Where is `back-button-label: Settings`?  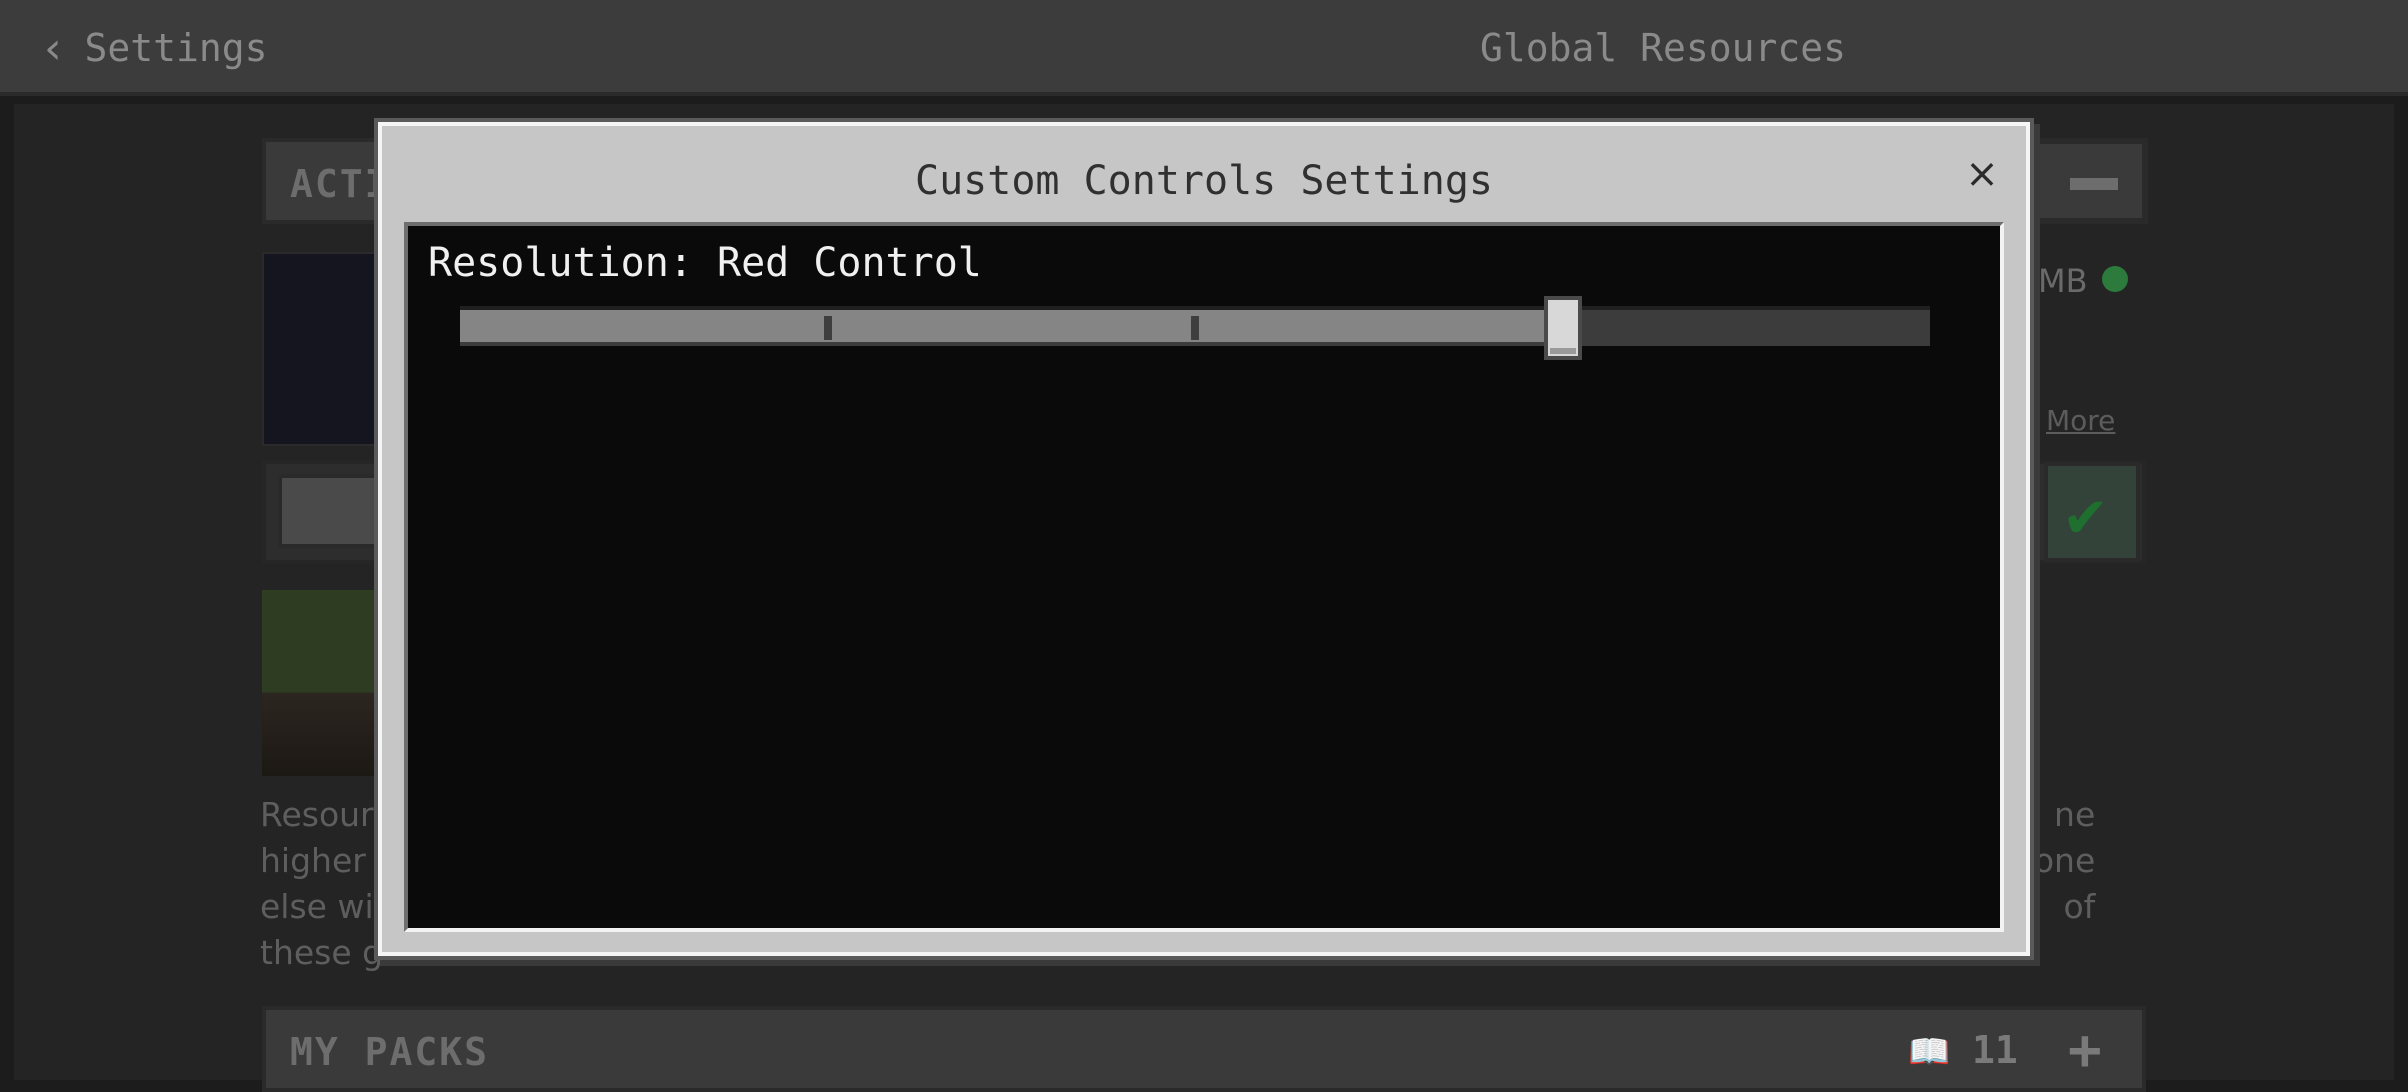
back-button-label: Settings is located at coordinates (176, 48).